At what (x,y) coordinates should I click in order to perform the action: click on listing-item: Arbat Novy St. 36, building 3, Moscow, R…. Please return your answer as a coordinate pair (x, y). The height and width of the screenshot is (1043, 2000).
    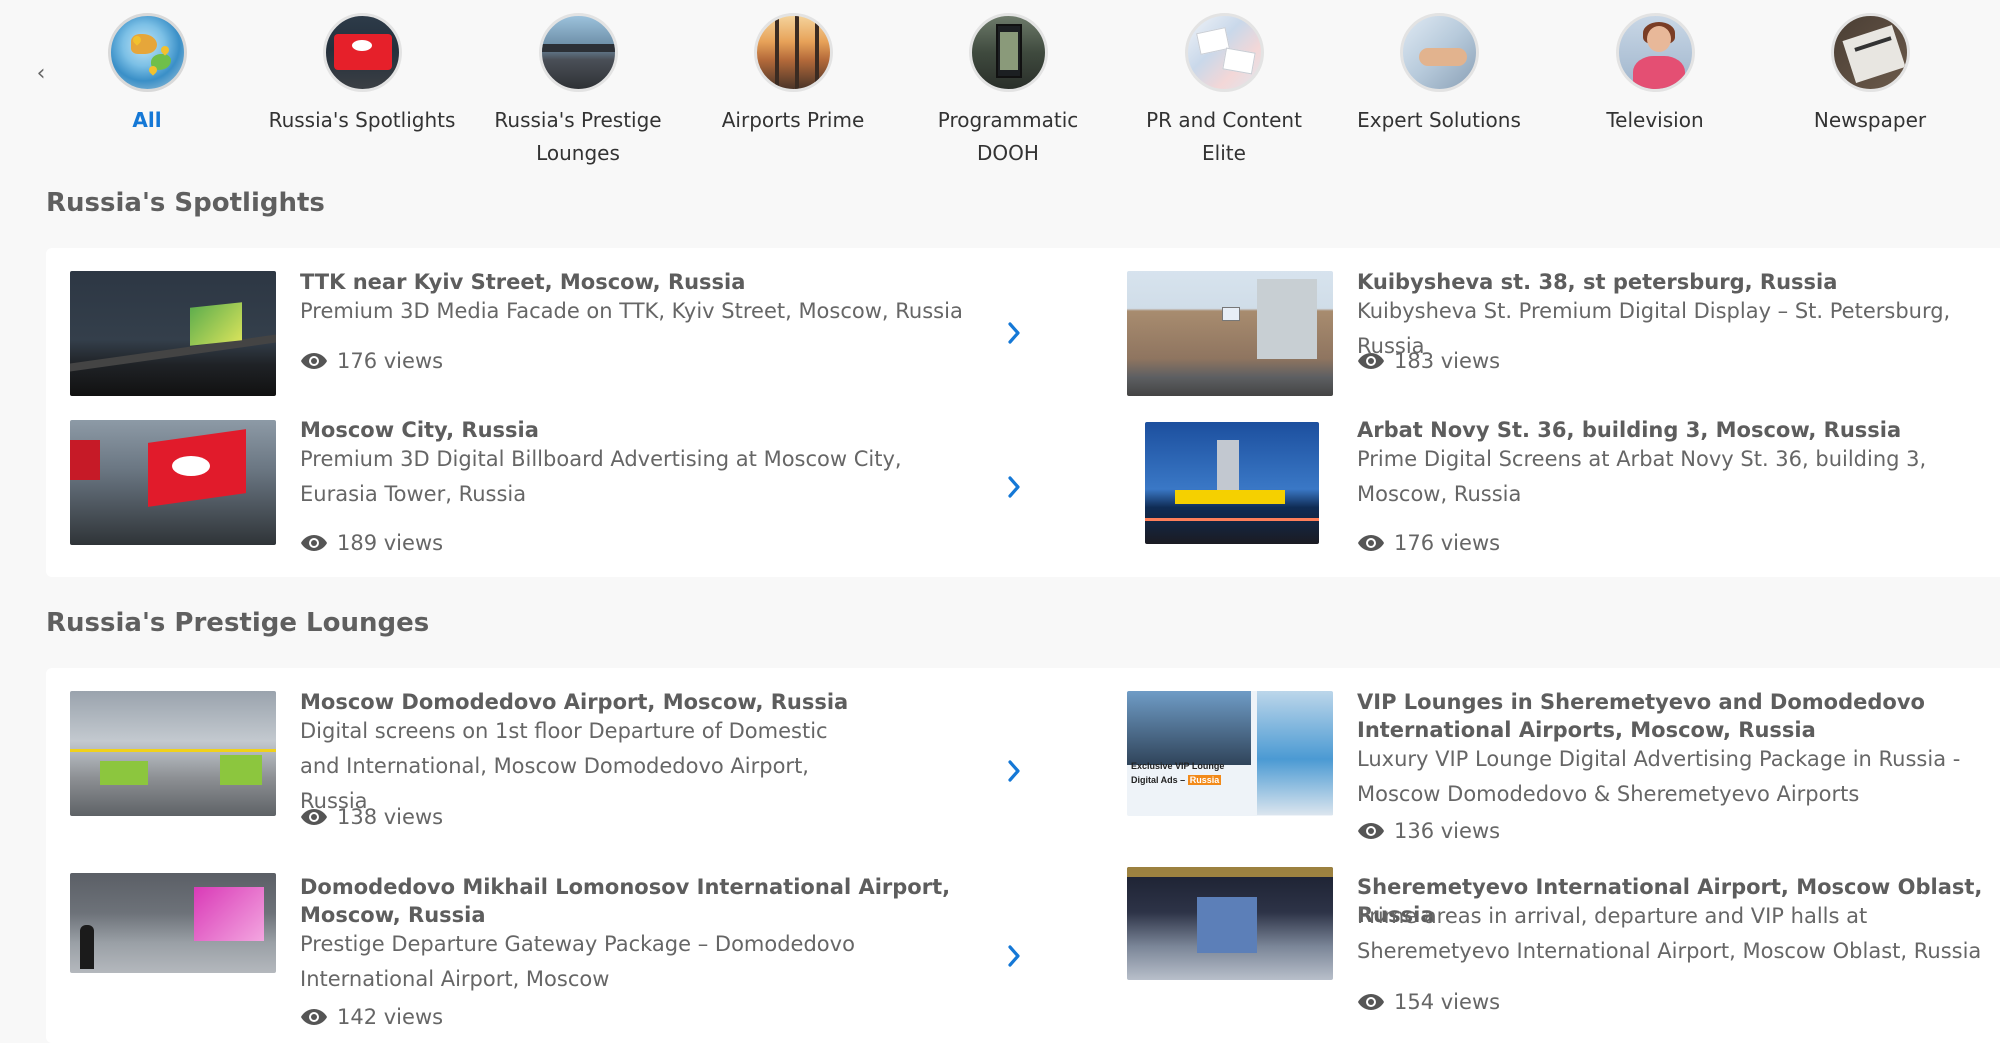
    Looking at the image, I should click on (1540, 492).